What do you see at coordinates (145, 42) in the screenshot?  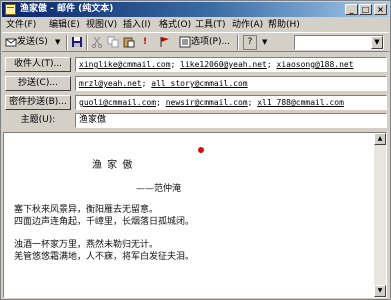 I see `importance-high-icon: !` at bounding box center [145, 42].